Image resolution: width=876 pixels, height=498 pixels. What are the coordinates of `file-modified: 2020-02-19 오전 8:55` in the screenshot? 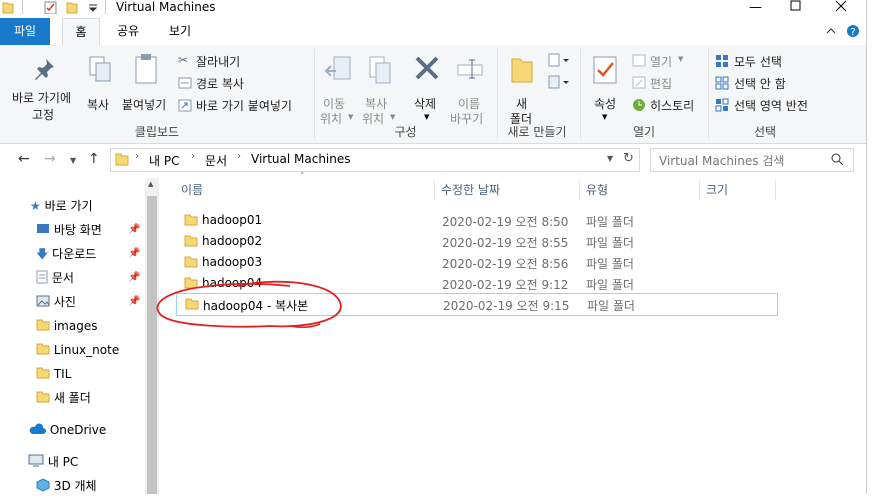 It's located at (505, 243).